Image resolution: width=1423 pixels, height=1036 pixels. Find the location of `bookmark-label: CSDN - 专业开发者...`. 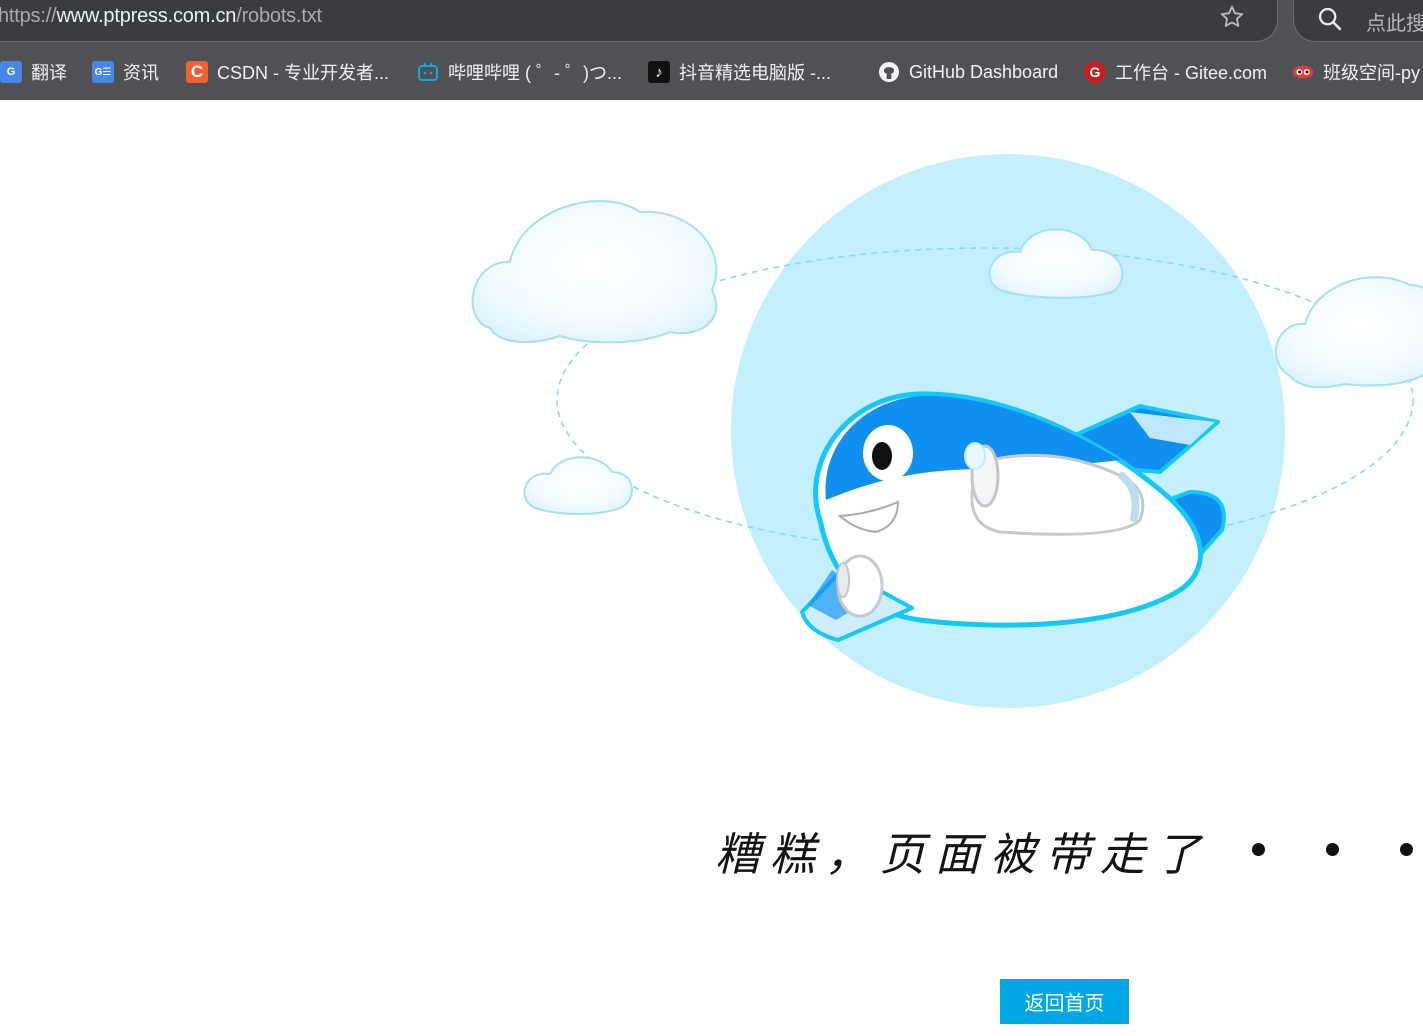

bookmark-label: CSDN - 专业开发者... is located at coordinates (303, 73).